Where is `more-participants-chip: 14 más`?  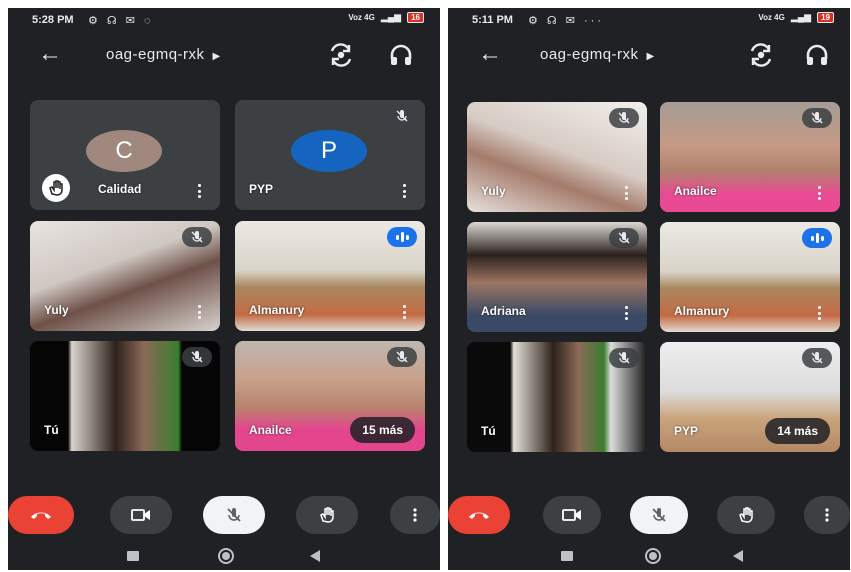 more-participants-chip: 14 más is located at coordinates (797, 431).